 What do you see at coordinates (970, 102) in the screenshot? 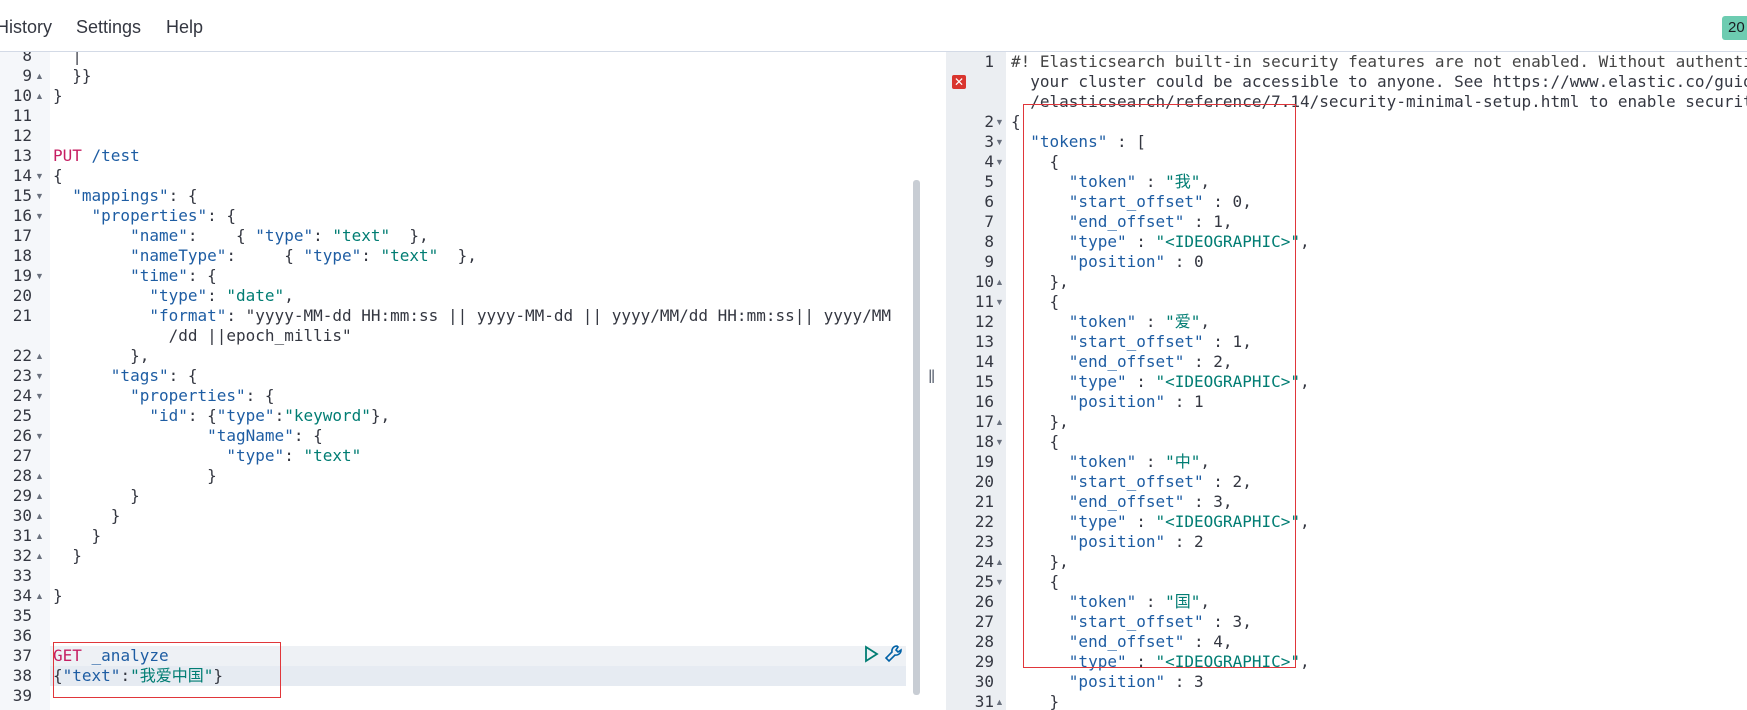
I see `line-number` at bounding box center [970, 102].